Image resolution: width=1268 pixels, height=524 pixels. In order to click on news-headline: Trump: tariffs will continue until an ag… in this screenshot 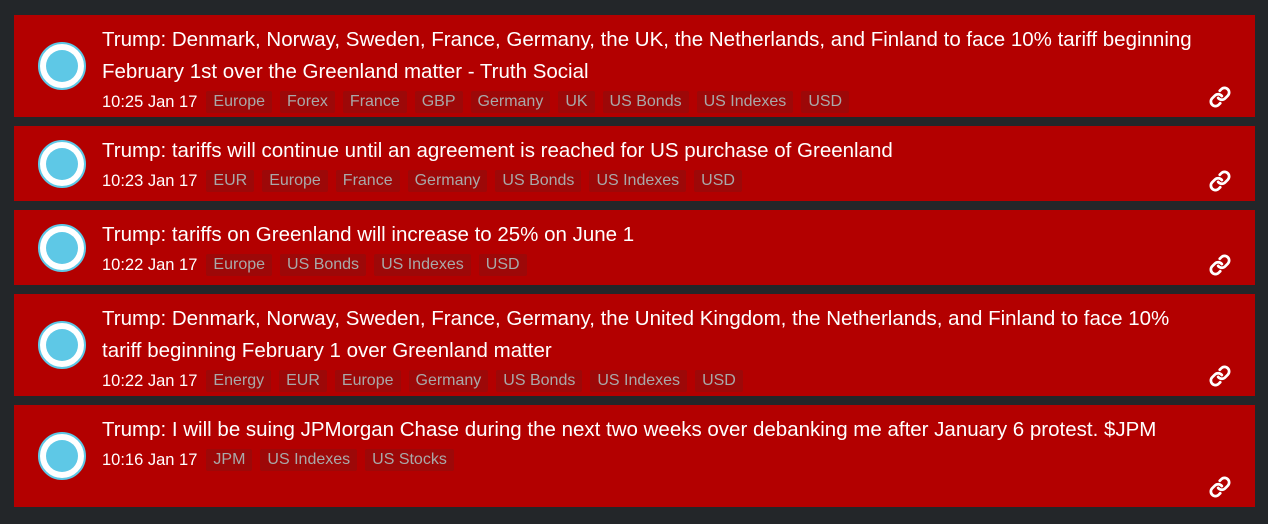, I will do `click(648, 151)`.